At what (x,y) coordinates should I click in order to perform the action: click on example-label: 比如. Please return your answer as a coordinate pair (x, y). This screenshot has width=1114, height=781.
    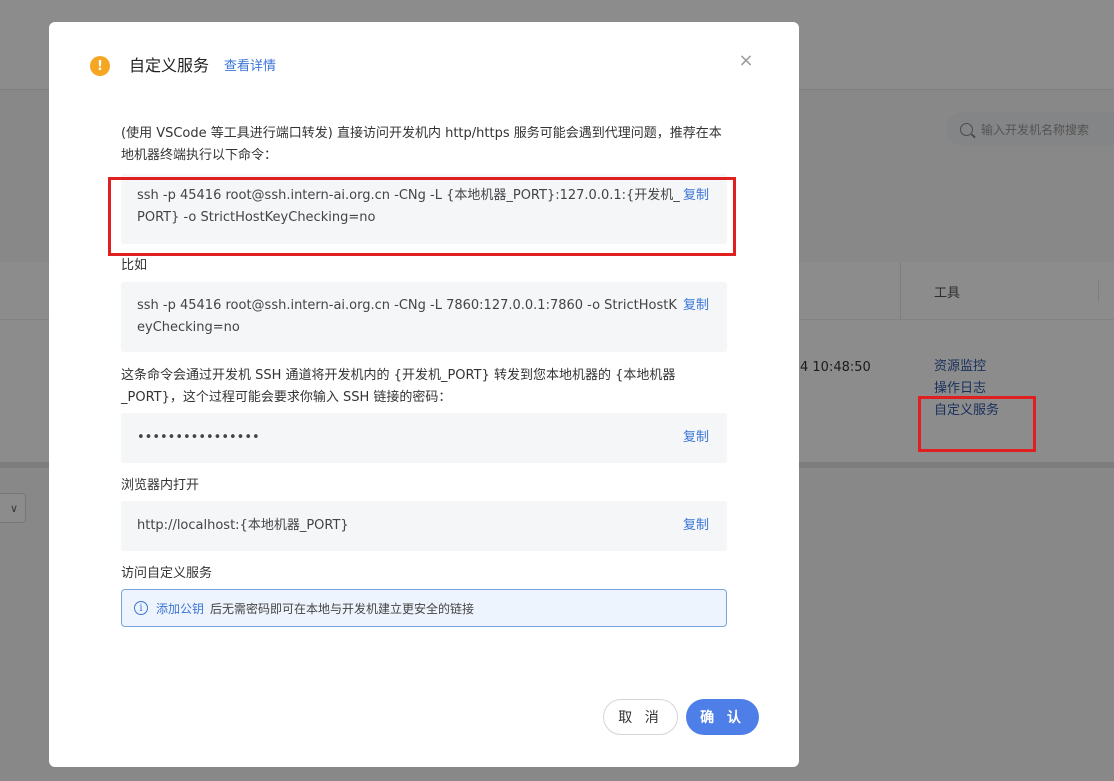
    Looking at the image, I should click on (134, 265).